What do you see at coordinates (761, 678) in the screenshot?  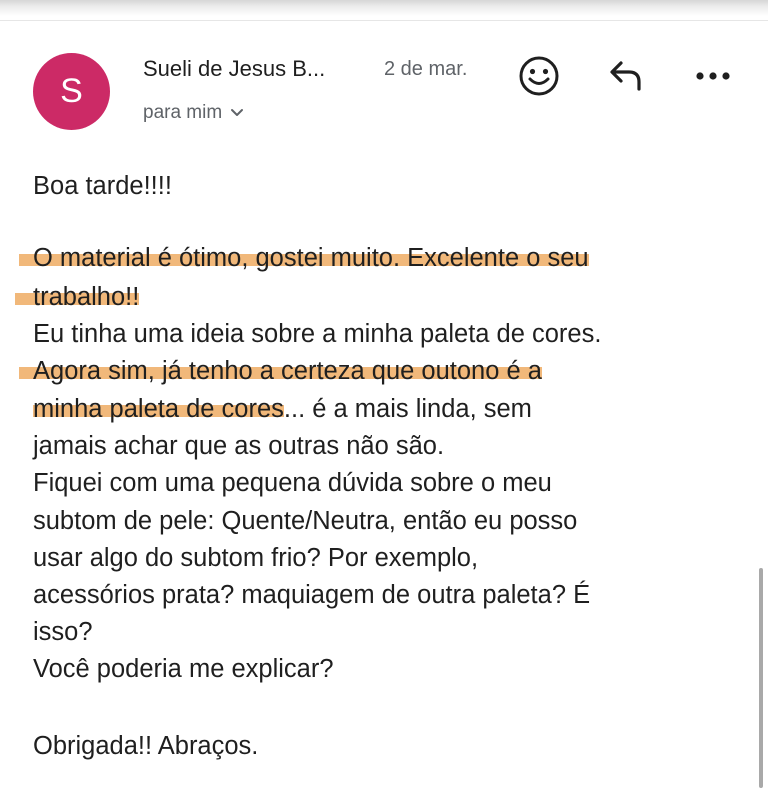 I see `scrollbar` at bounding box center [761, 678].